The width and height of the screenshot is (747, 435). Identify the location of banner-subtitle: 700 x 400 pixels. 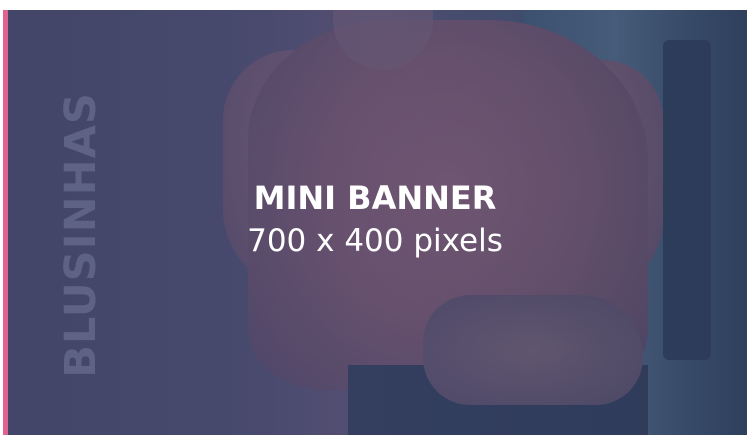
(375, 241).